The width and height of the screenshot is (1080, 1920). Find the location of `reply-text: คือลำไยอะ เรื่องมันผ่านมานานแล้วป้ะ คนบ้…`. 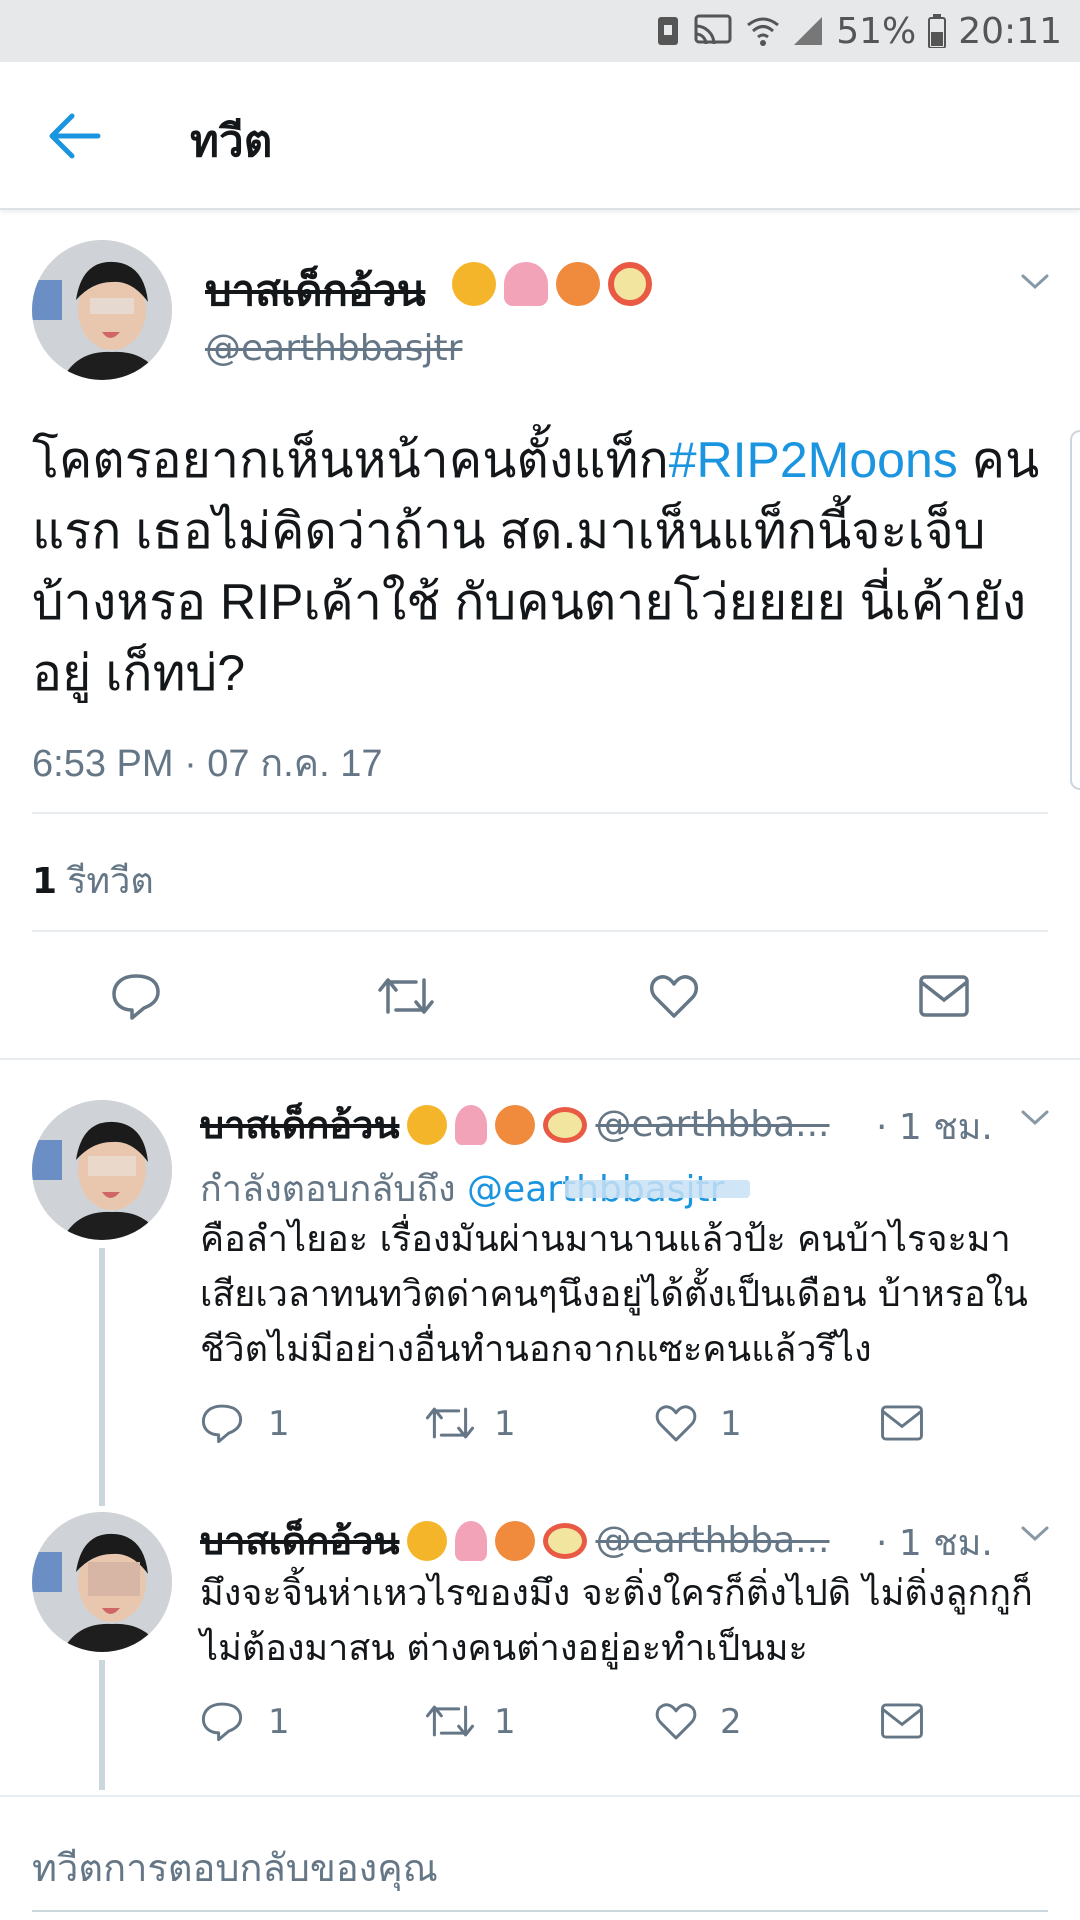

reply-text: คือลำไยอะ เรื่องมันผ่านมานานแล้วป้ะ คนบ้… is located at coordinates (614, 1294).